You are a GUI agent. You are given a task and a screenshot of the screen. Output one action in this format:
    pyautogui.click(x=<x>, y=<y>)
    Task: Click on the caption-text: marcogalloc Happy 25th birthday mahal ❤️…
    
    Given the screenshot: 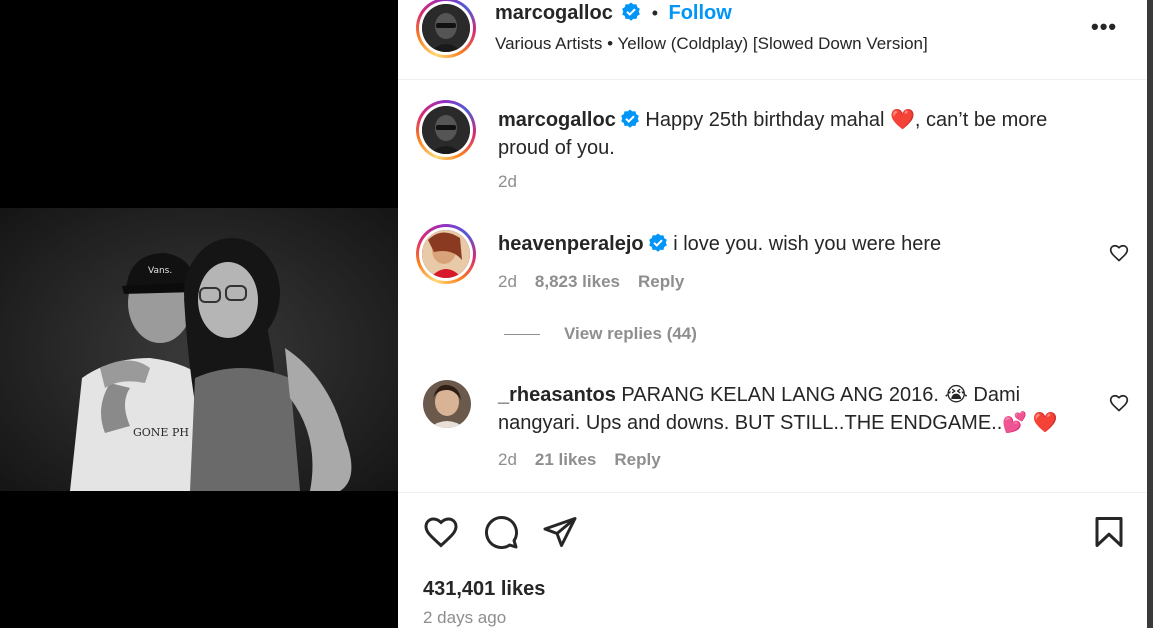 What is the action you would take?
    pyautogui.click(x=798, y=134)
    